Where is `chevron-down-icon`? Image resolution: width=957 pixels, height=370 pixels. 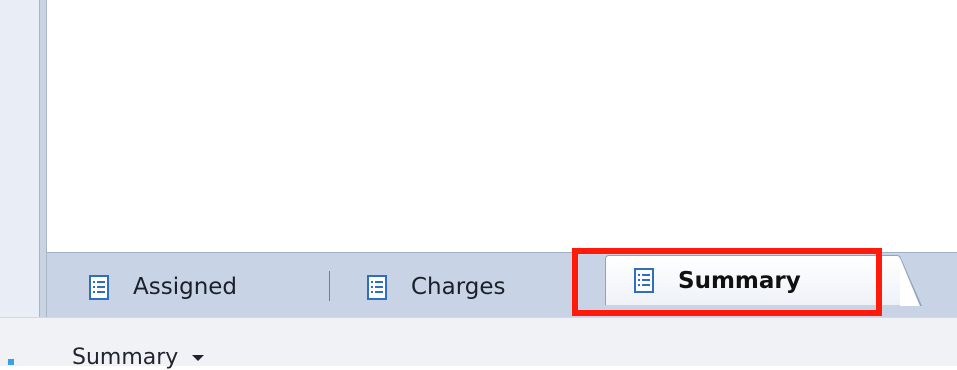 chevron-down-icon is located at coordinates (198, 357).